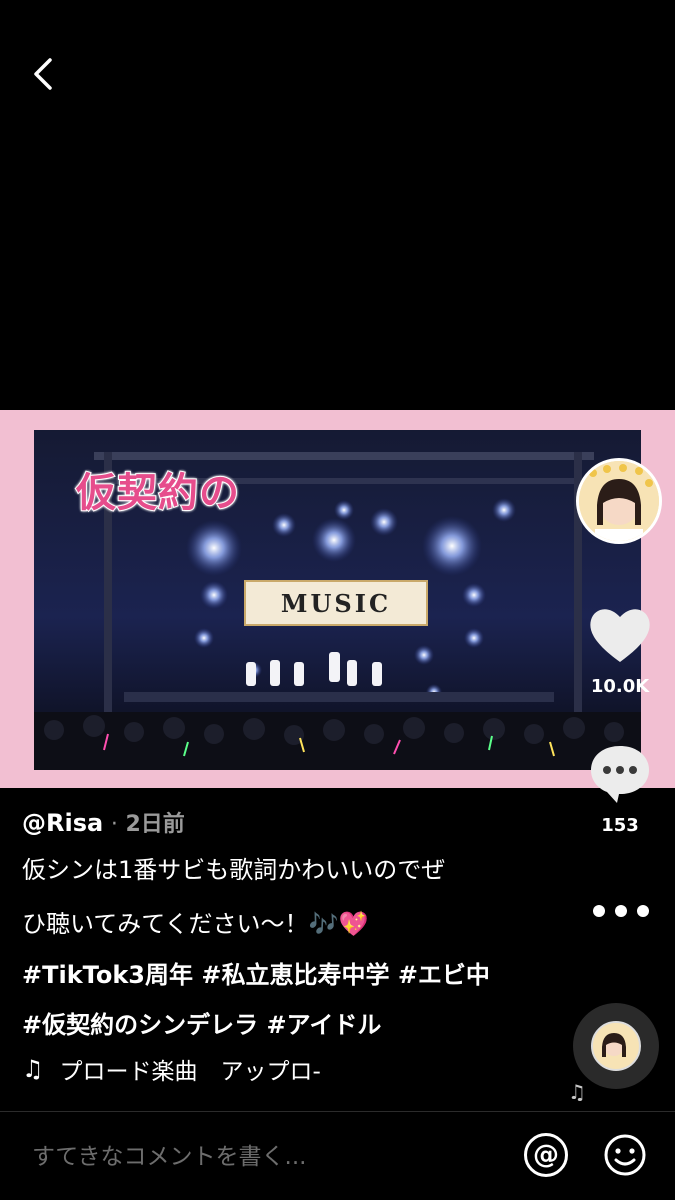 The image size is (675, 1200). I want to click on music-note-icon: ♫, so click(33, 1069).